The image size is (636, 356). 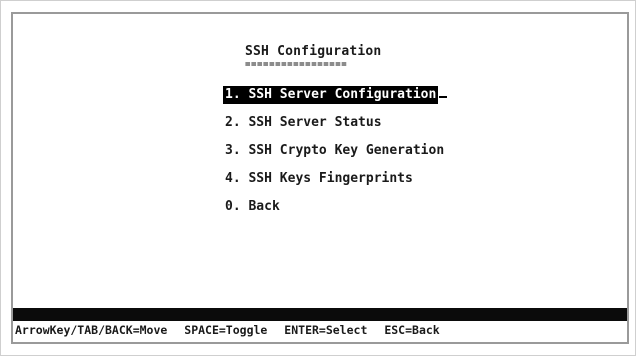 What do you see at coordinates (296, 65) in the screenshot?
I see `title-underline: =================` at bounding box center [296, 65].